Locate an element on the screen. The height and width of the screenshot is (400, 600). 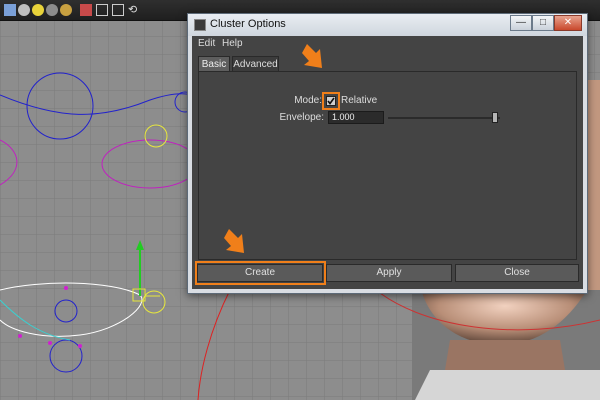
camera-icon is located at coordinates (66, 10).